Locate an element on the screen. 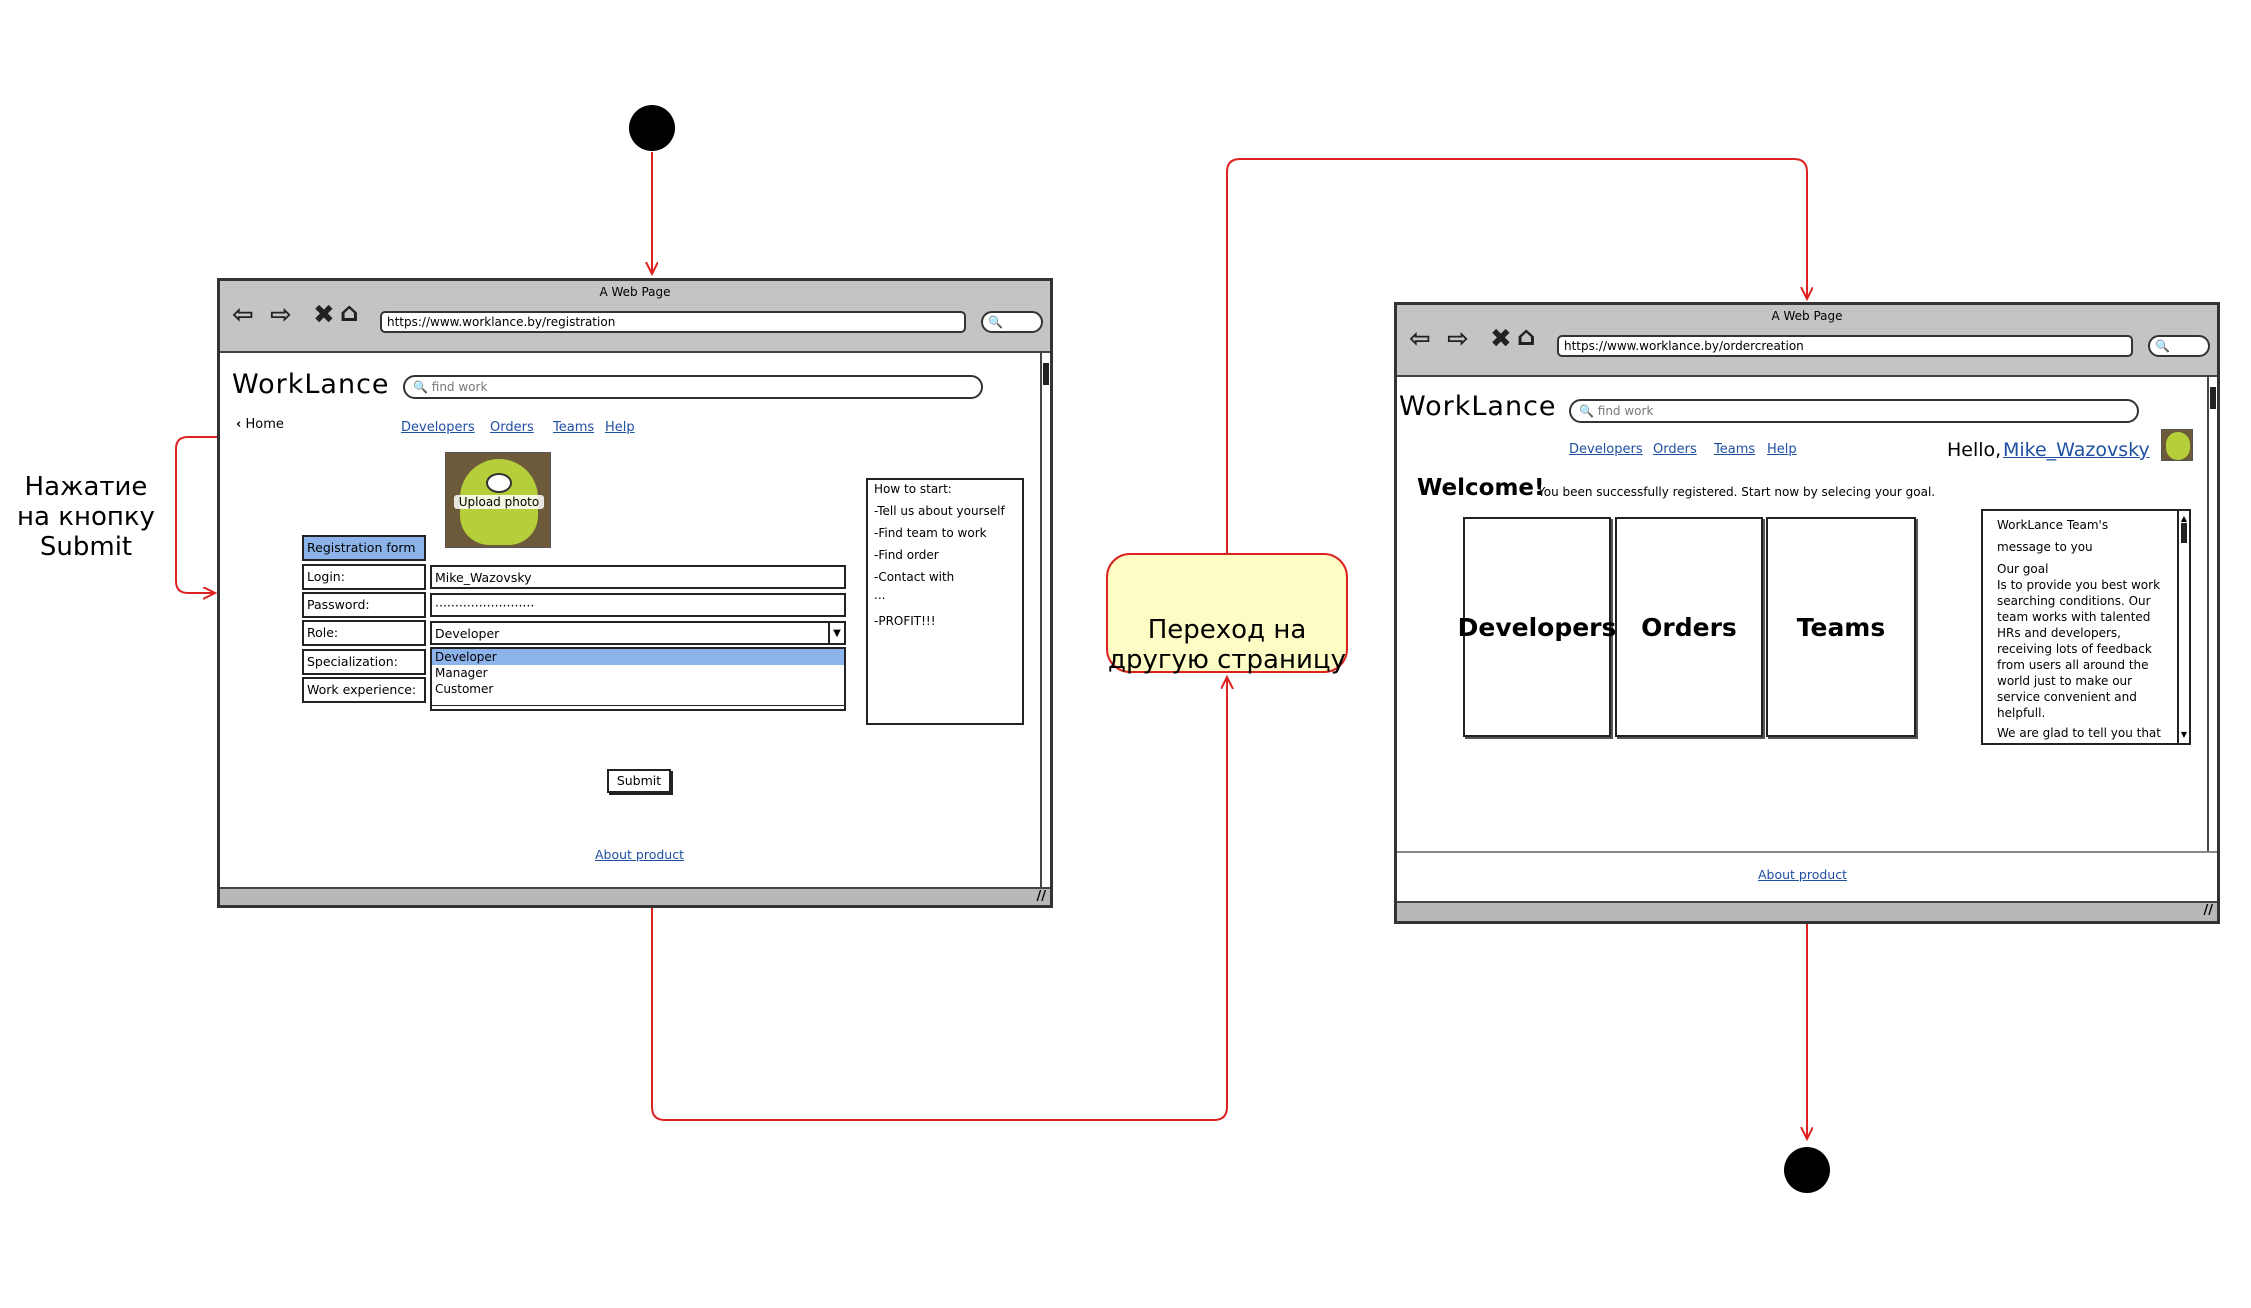 The width and height of the screenshot is (2251, 1308). login-label: Login: is located at coordinates (364, 577).